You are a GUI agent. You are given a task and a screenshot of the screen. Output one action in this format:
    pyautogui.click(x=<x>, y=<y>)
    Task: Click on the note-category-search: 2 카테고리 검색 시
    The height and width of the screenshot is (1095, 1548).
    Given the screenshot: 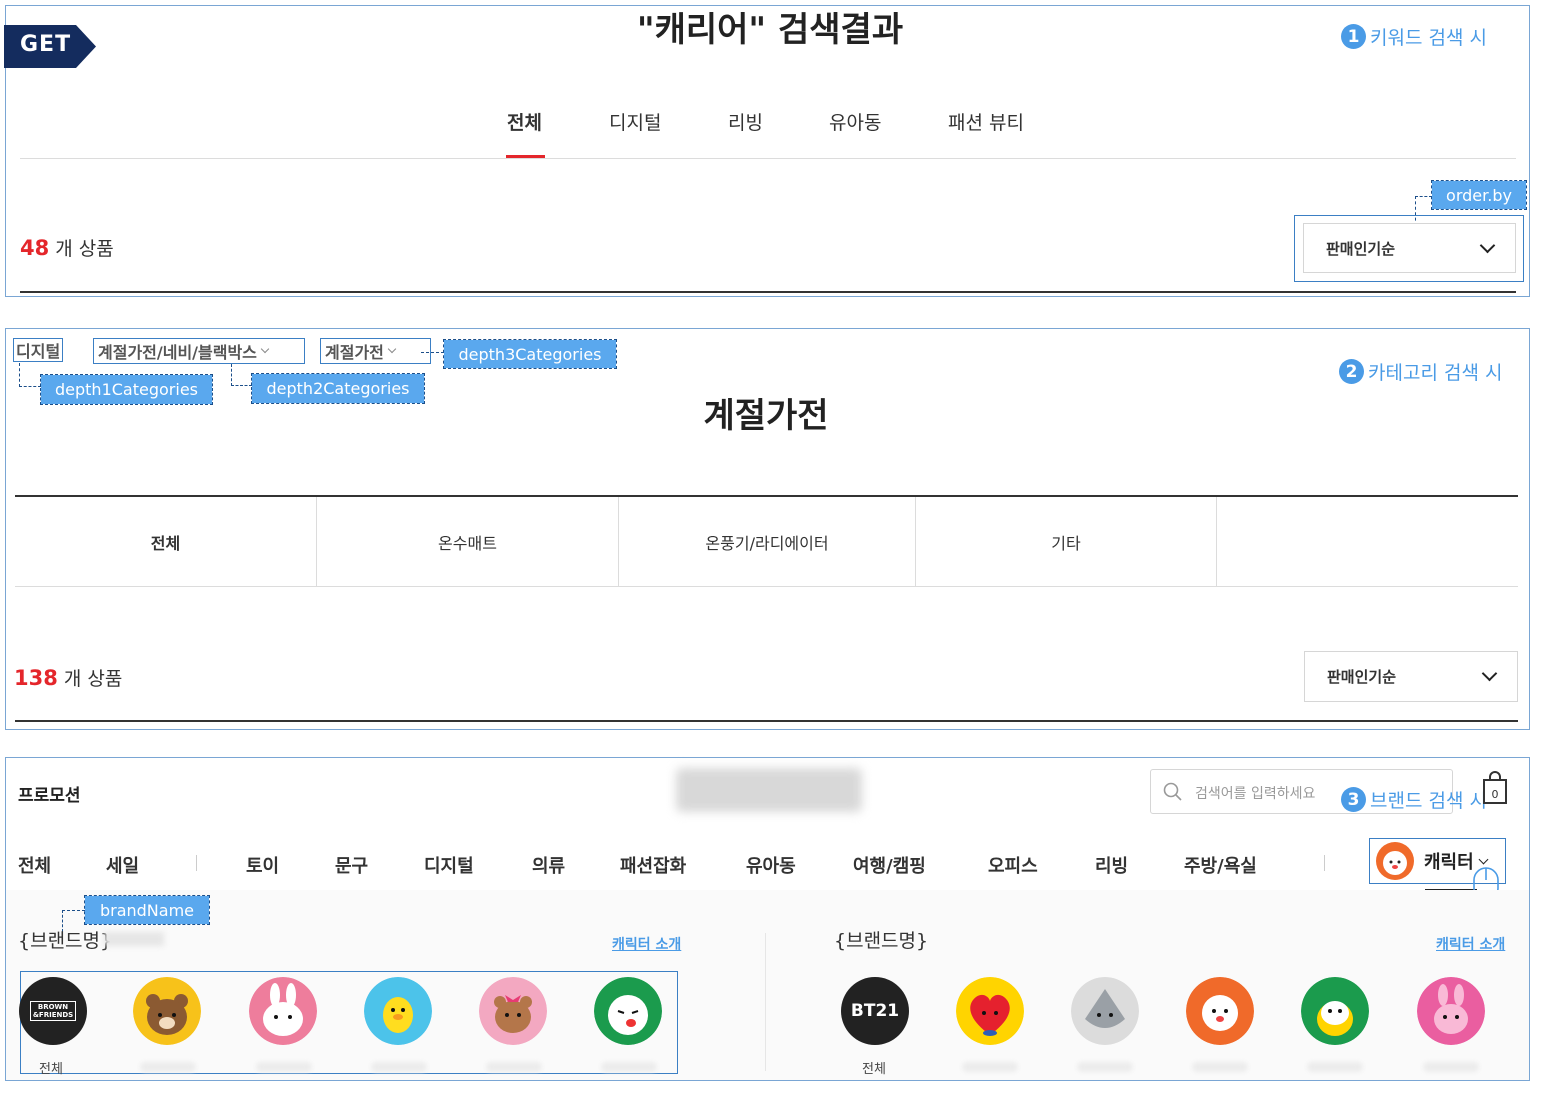 What is the action you would take?
    pyautogui.click(x=1420, y=371)
    